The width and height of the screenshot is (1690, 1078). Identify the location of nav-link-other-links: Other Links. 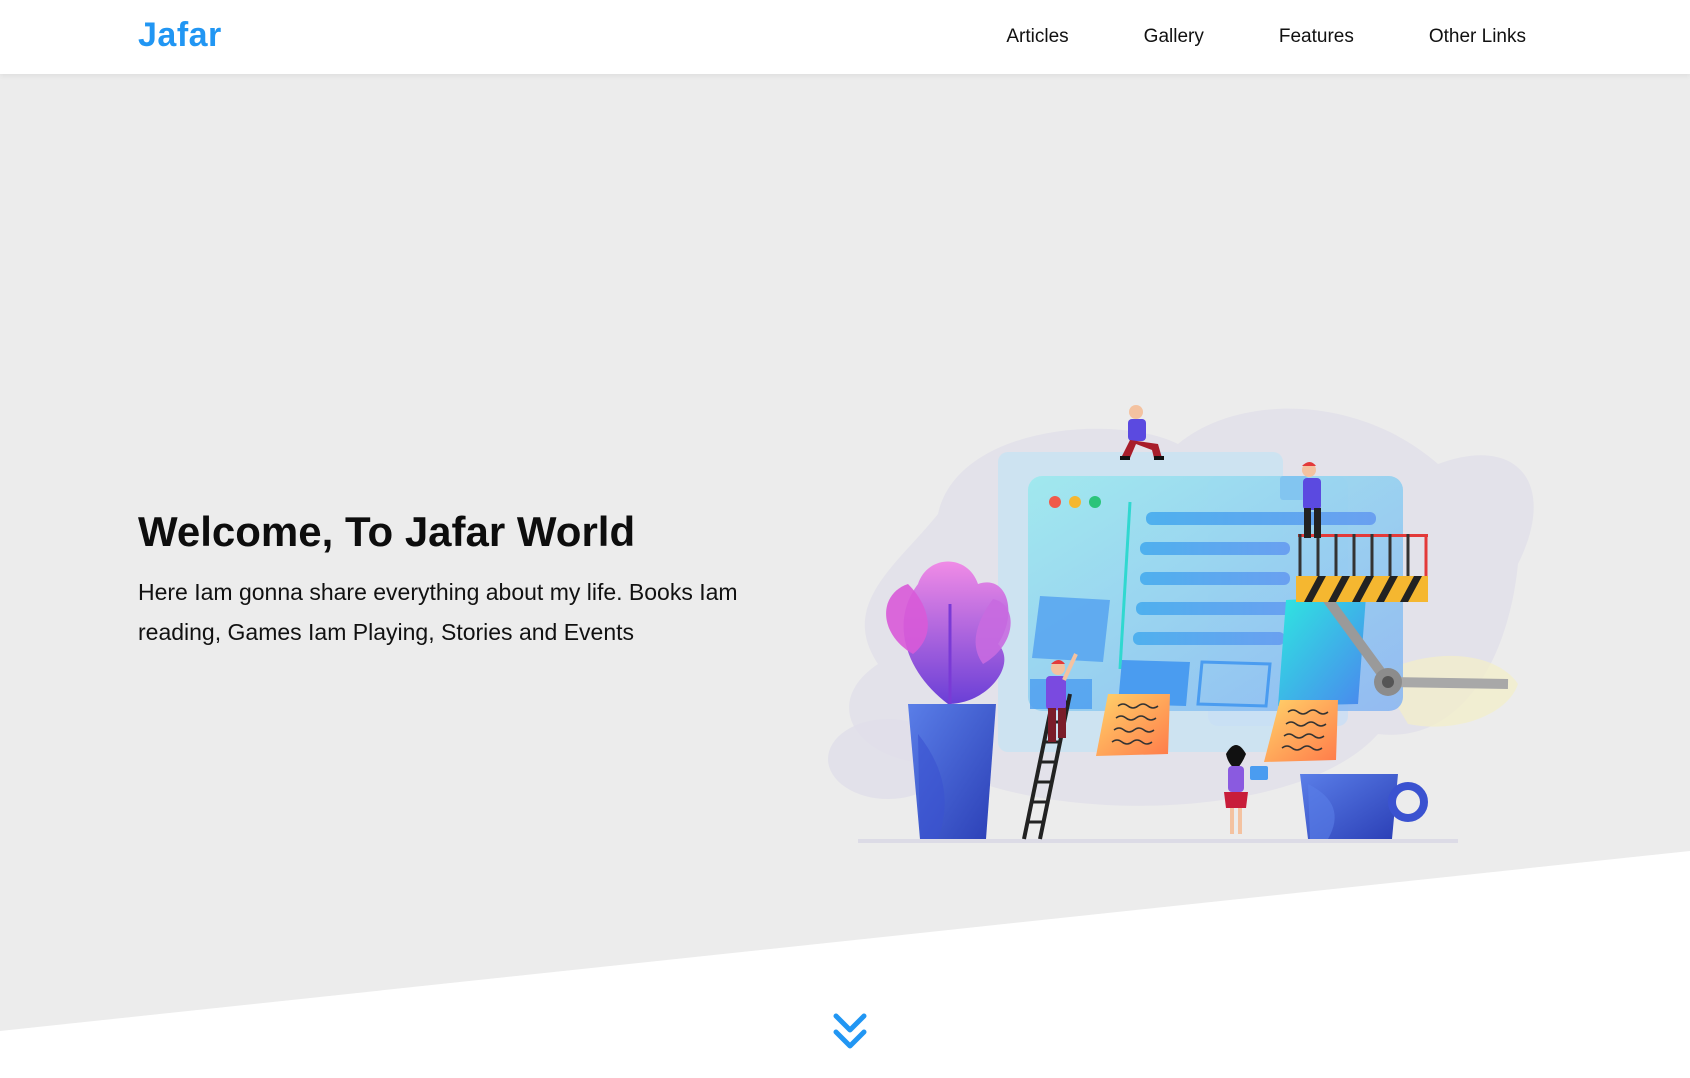
(1477, 37).